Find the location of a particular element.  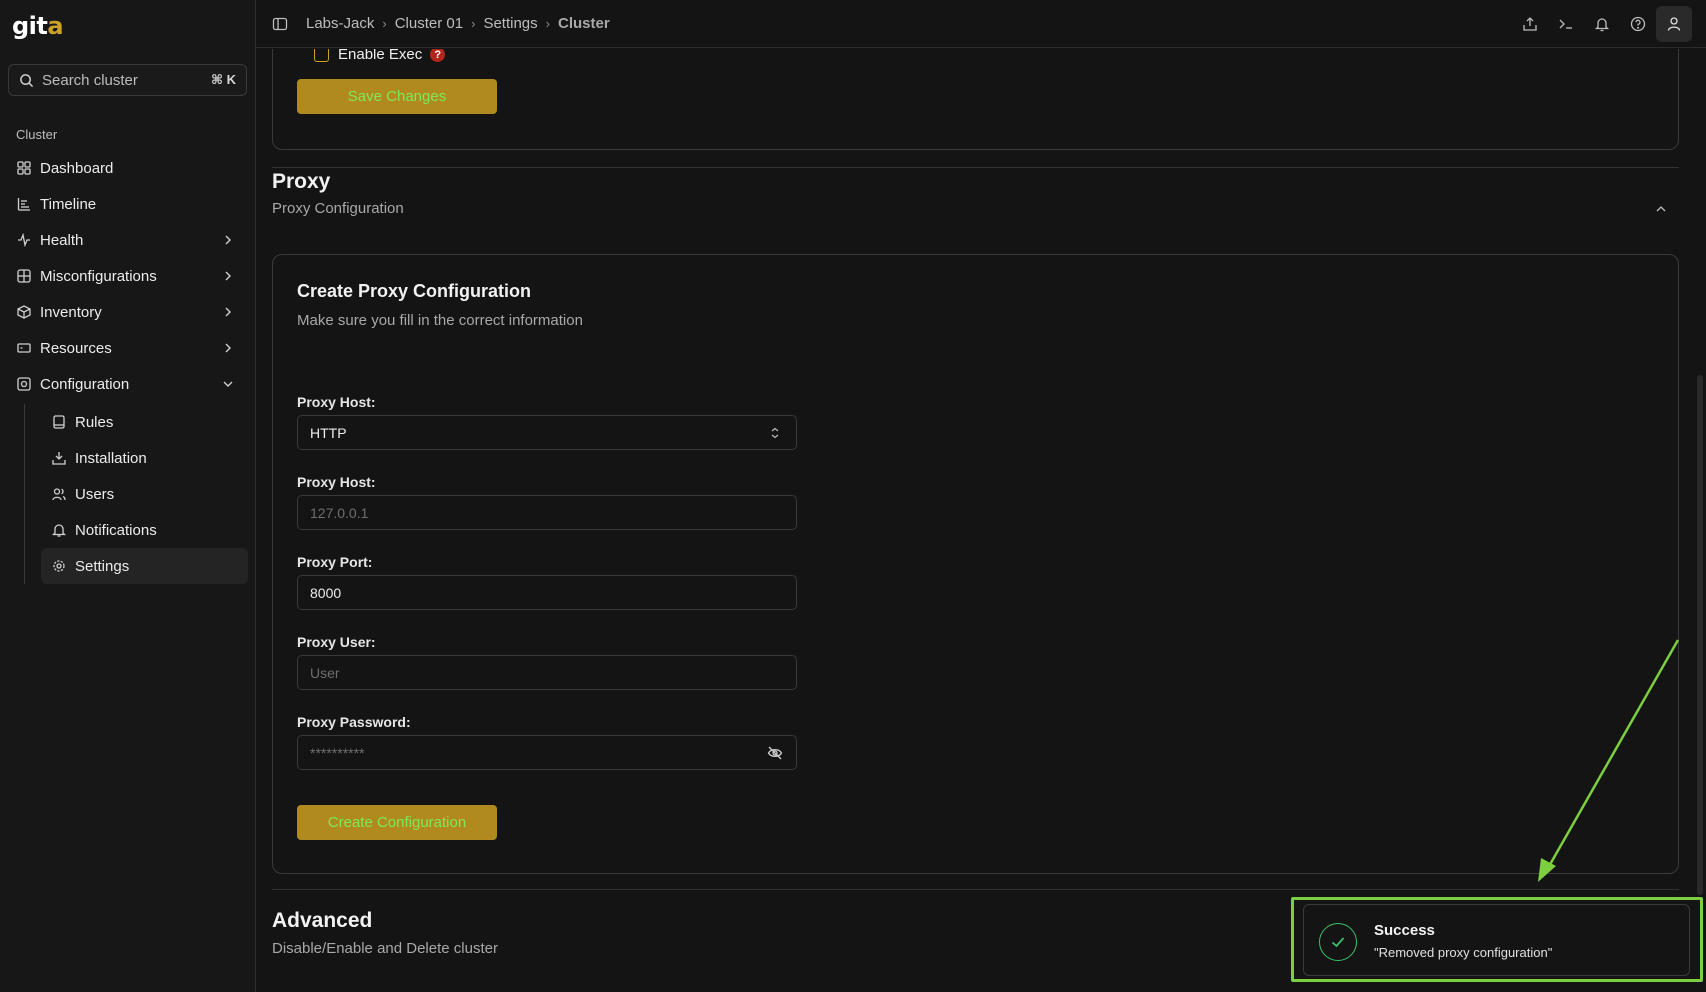

terminal-icon is located at coordinates (1566, 24).